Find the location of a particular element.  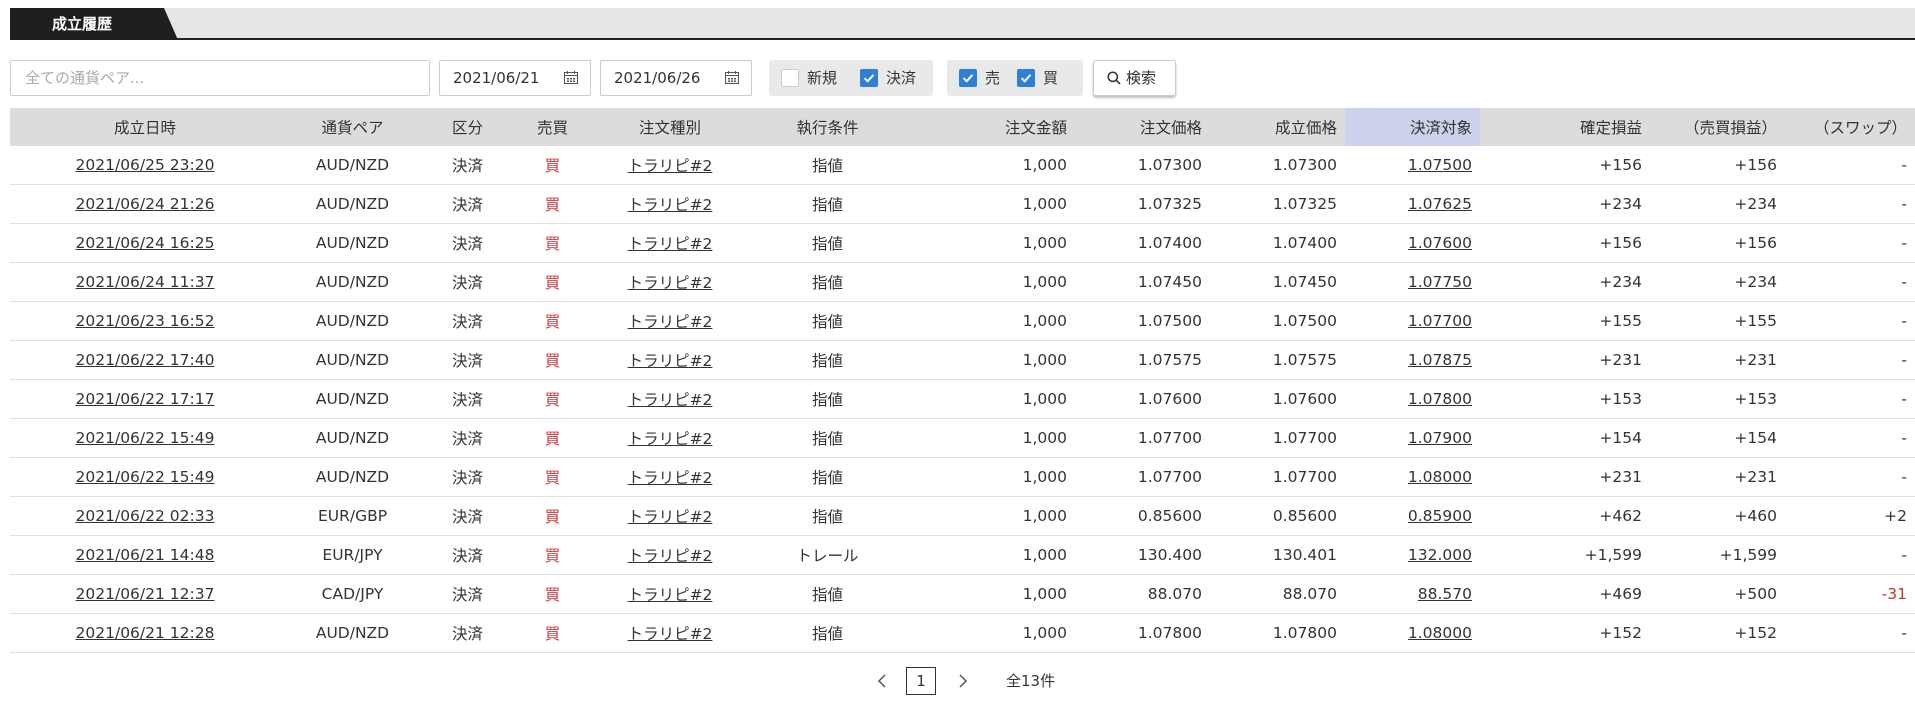

settlement-target-link: 1.07750 is located at coordinates (1412, 282).